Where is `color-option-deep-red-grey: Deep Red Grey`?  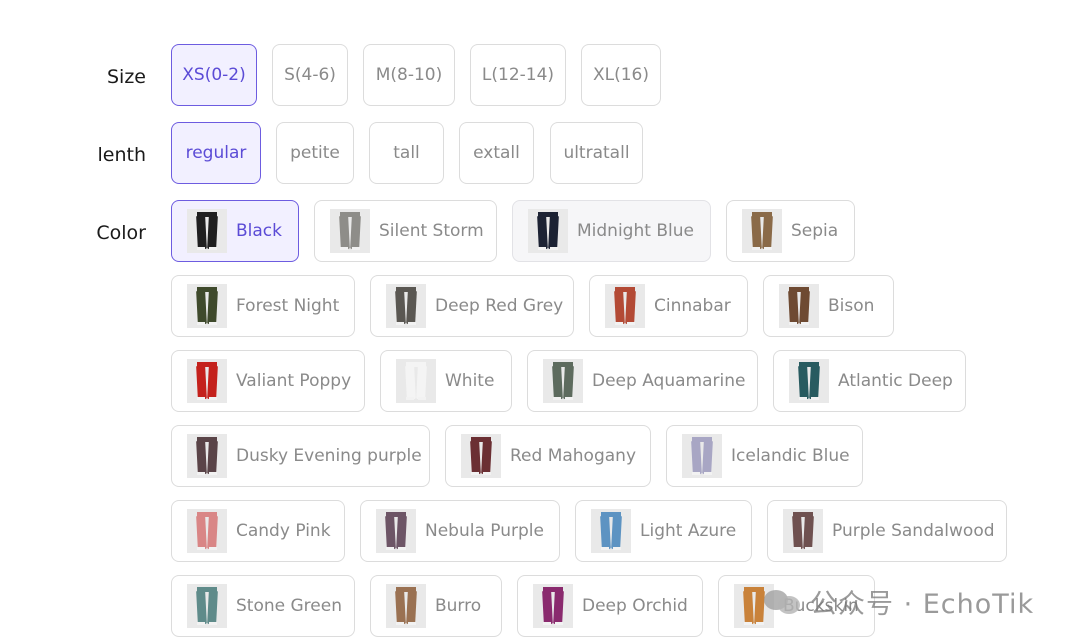
color-option-deep-red-grey: Deep Red Grey is located at coordinates (472, 306).